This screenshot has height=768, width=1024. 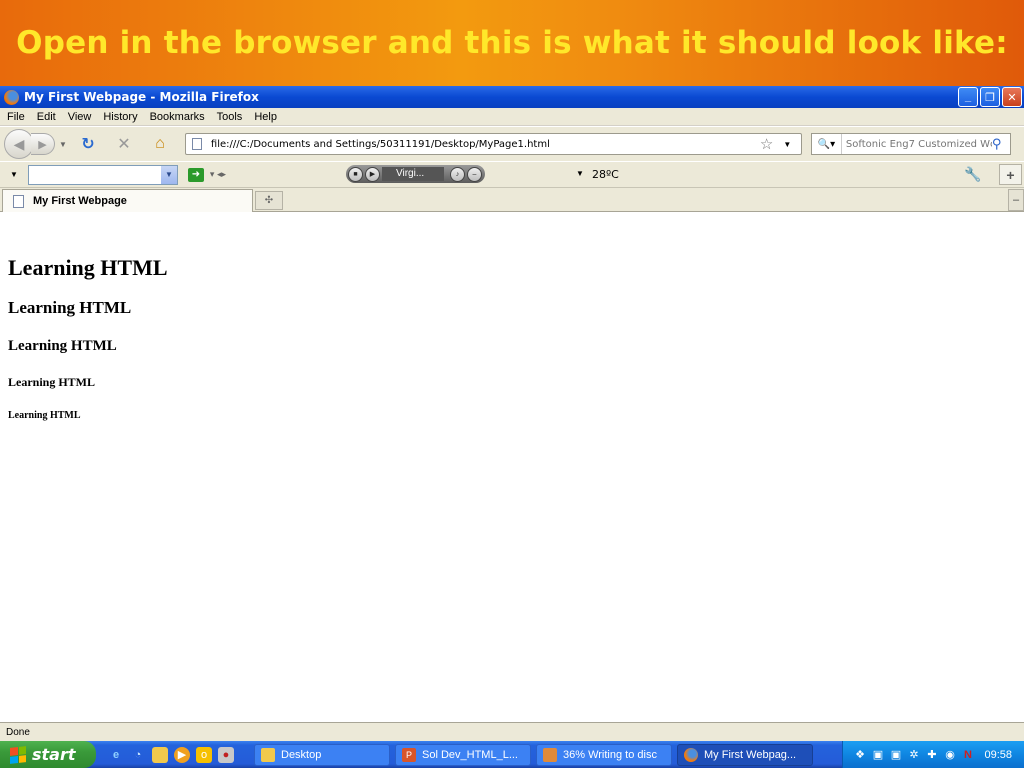 I want to click on firefox-icon, so click(x=11, y=97).